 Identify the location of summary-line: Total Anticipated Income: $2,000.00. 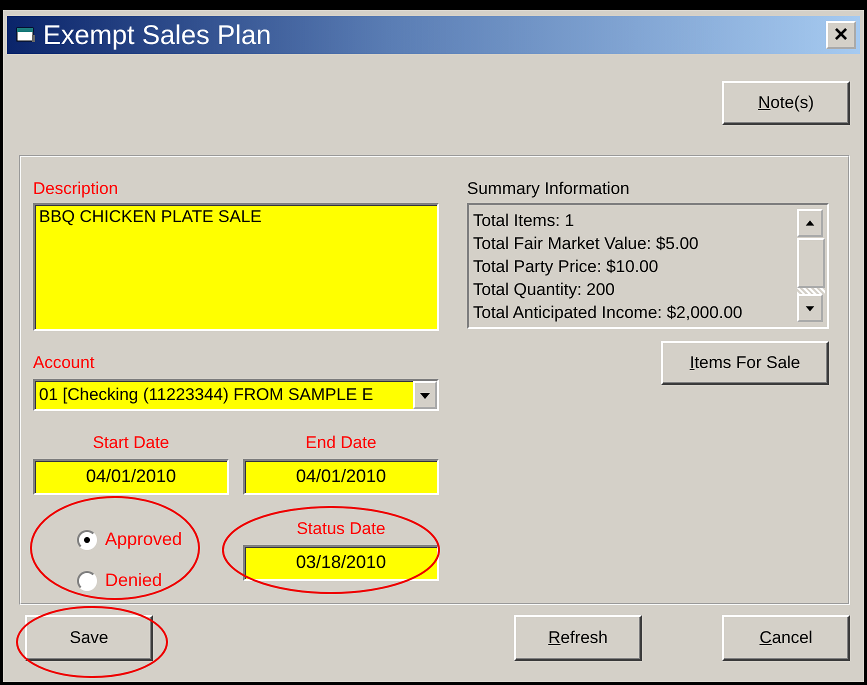
(608, 313).